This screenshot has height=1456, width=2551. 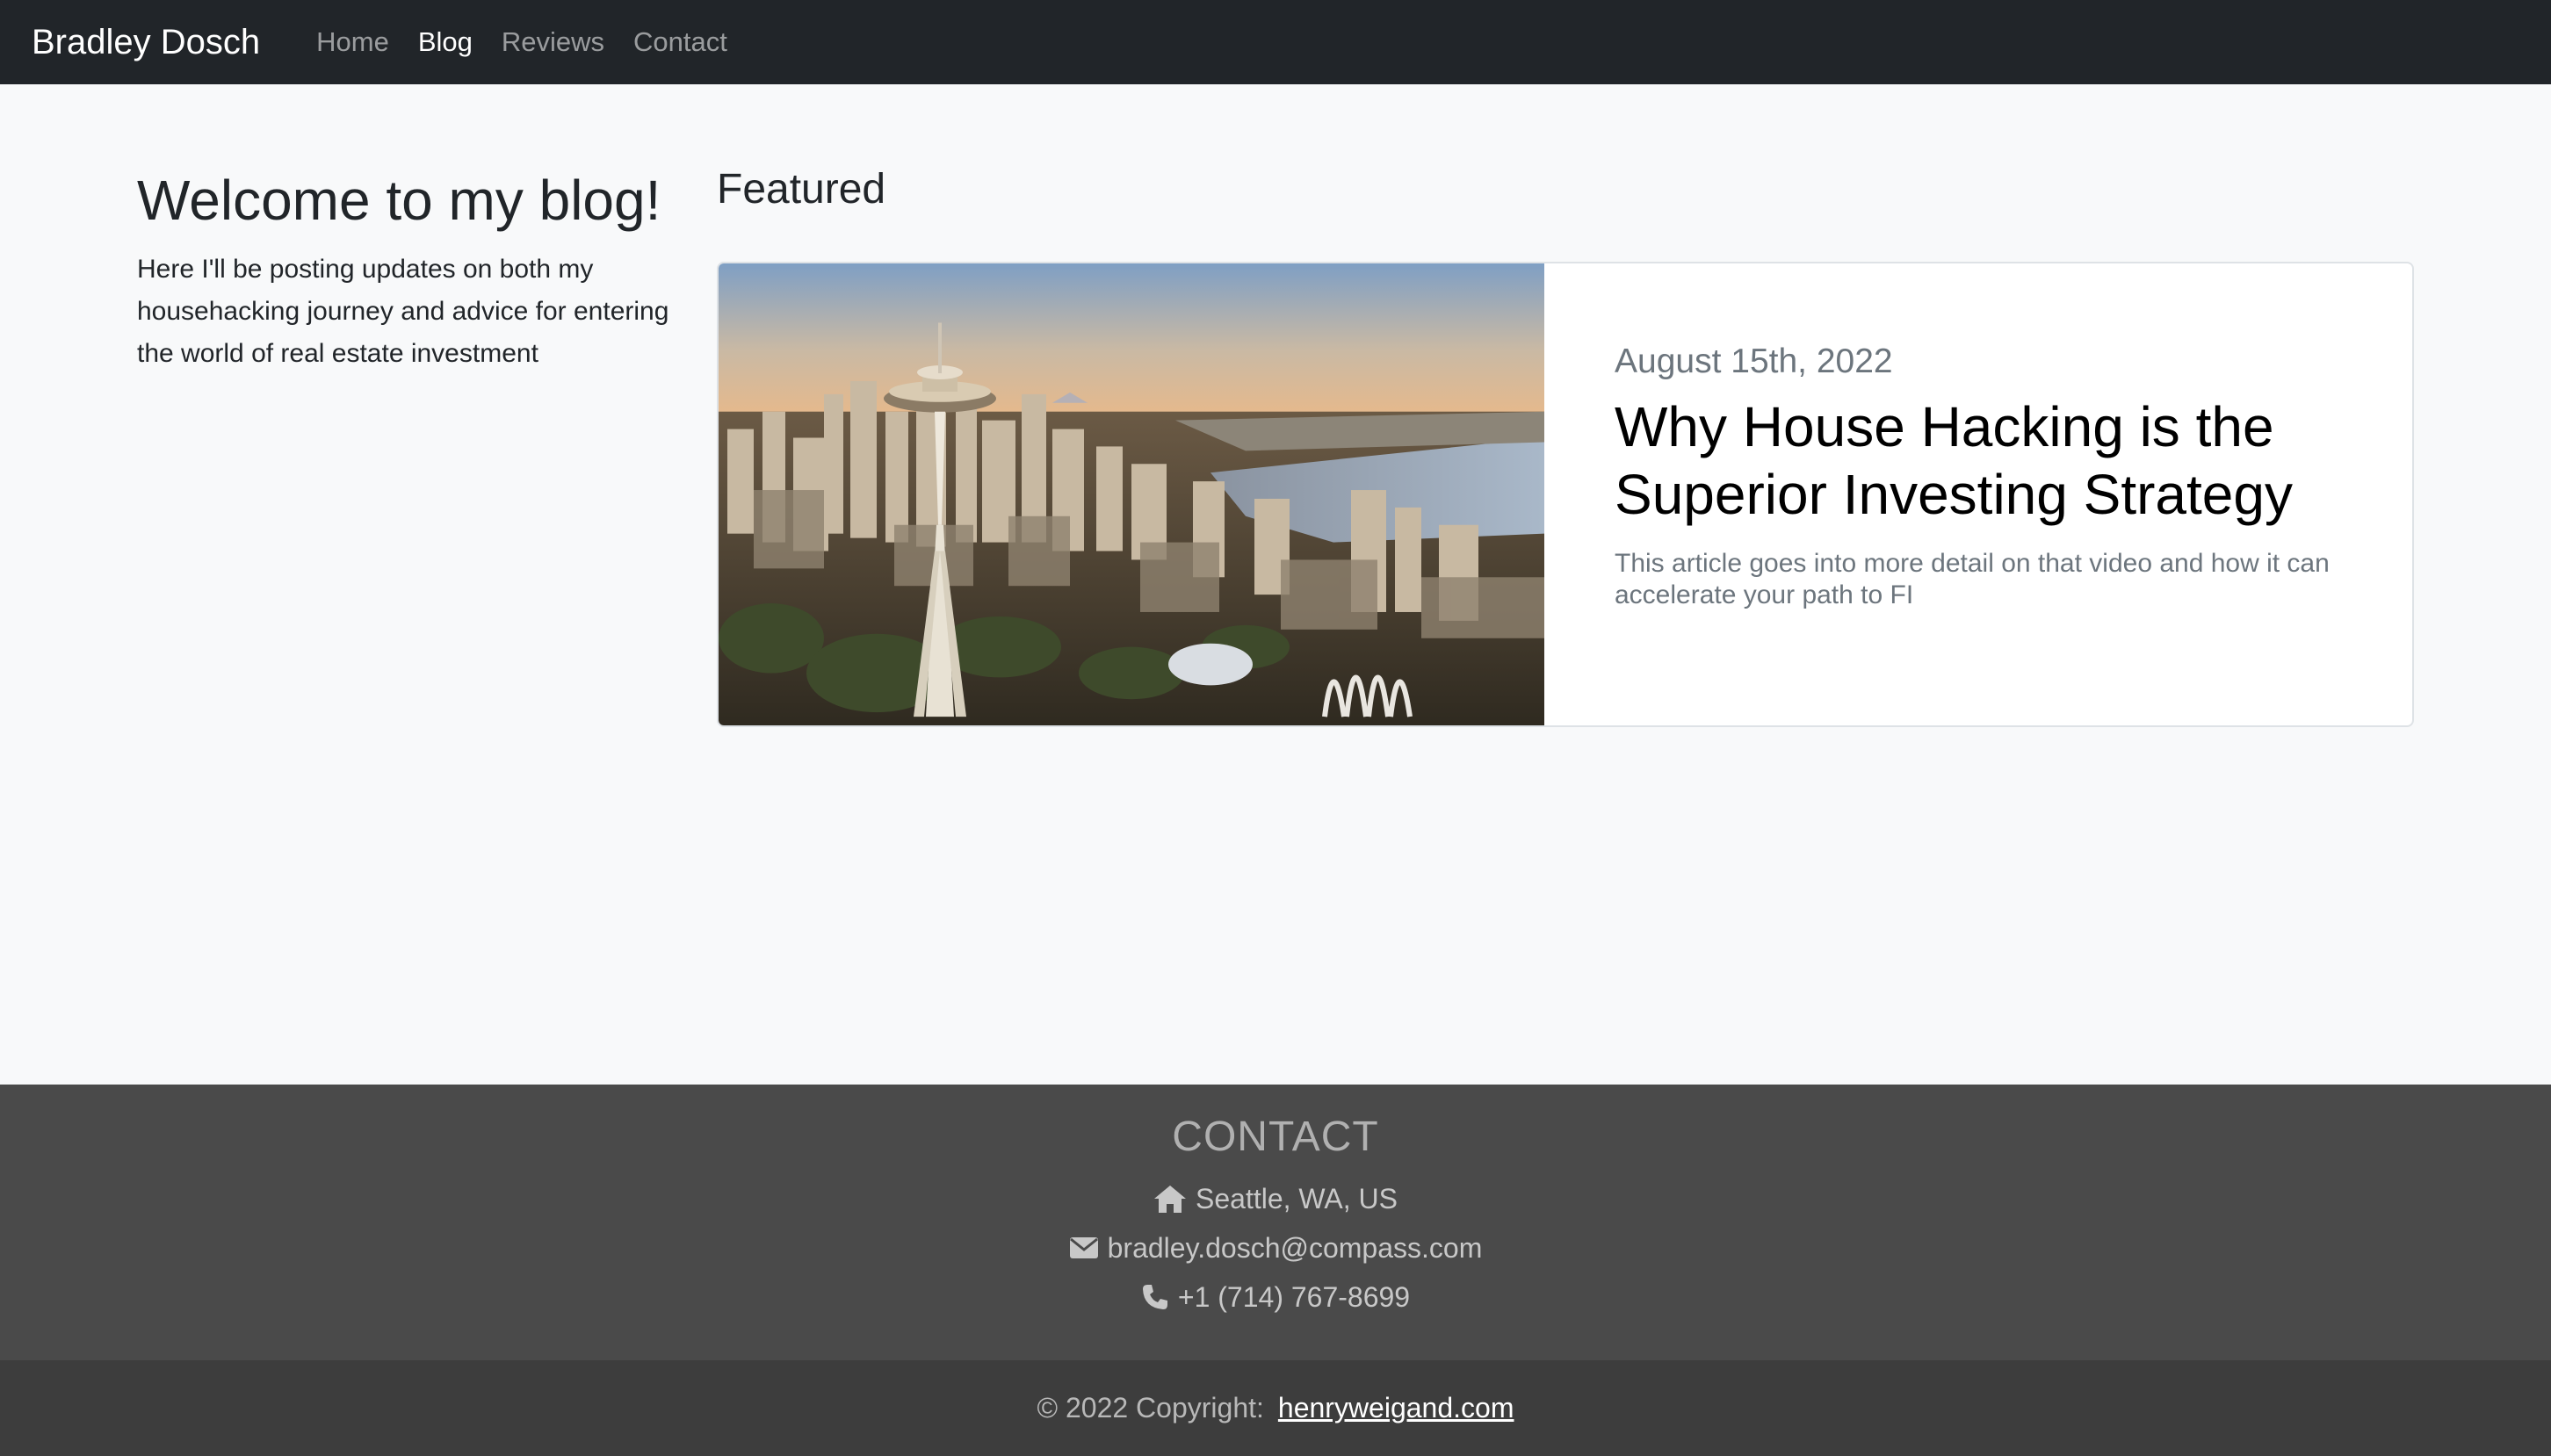 I want to click on phone-icon, so click(x=1154, y=1297).